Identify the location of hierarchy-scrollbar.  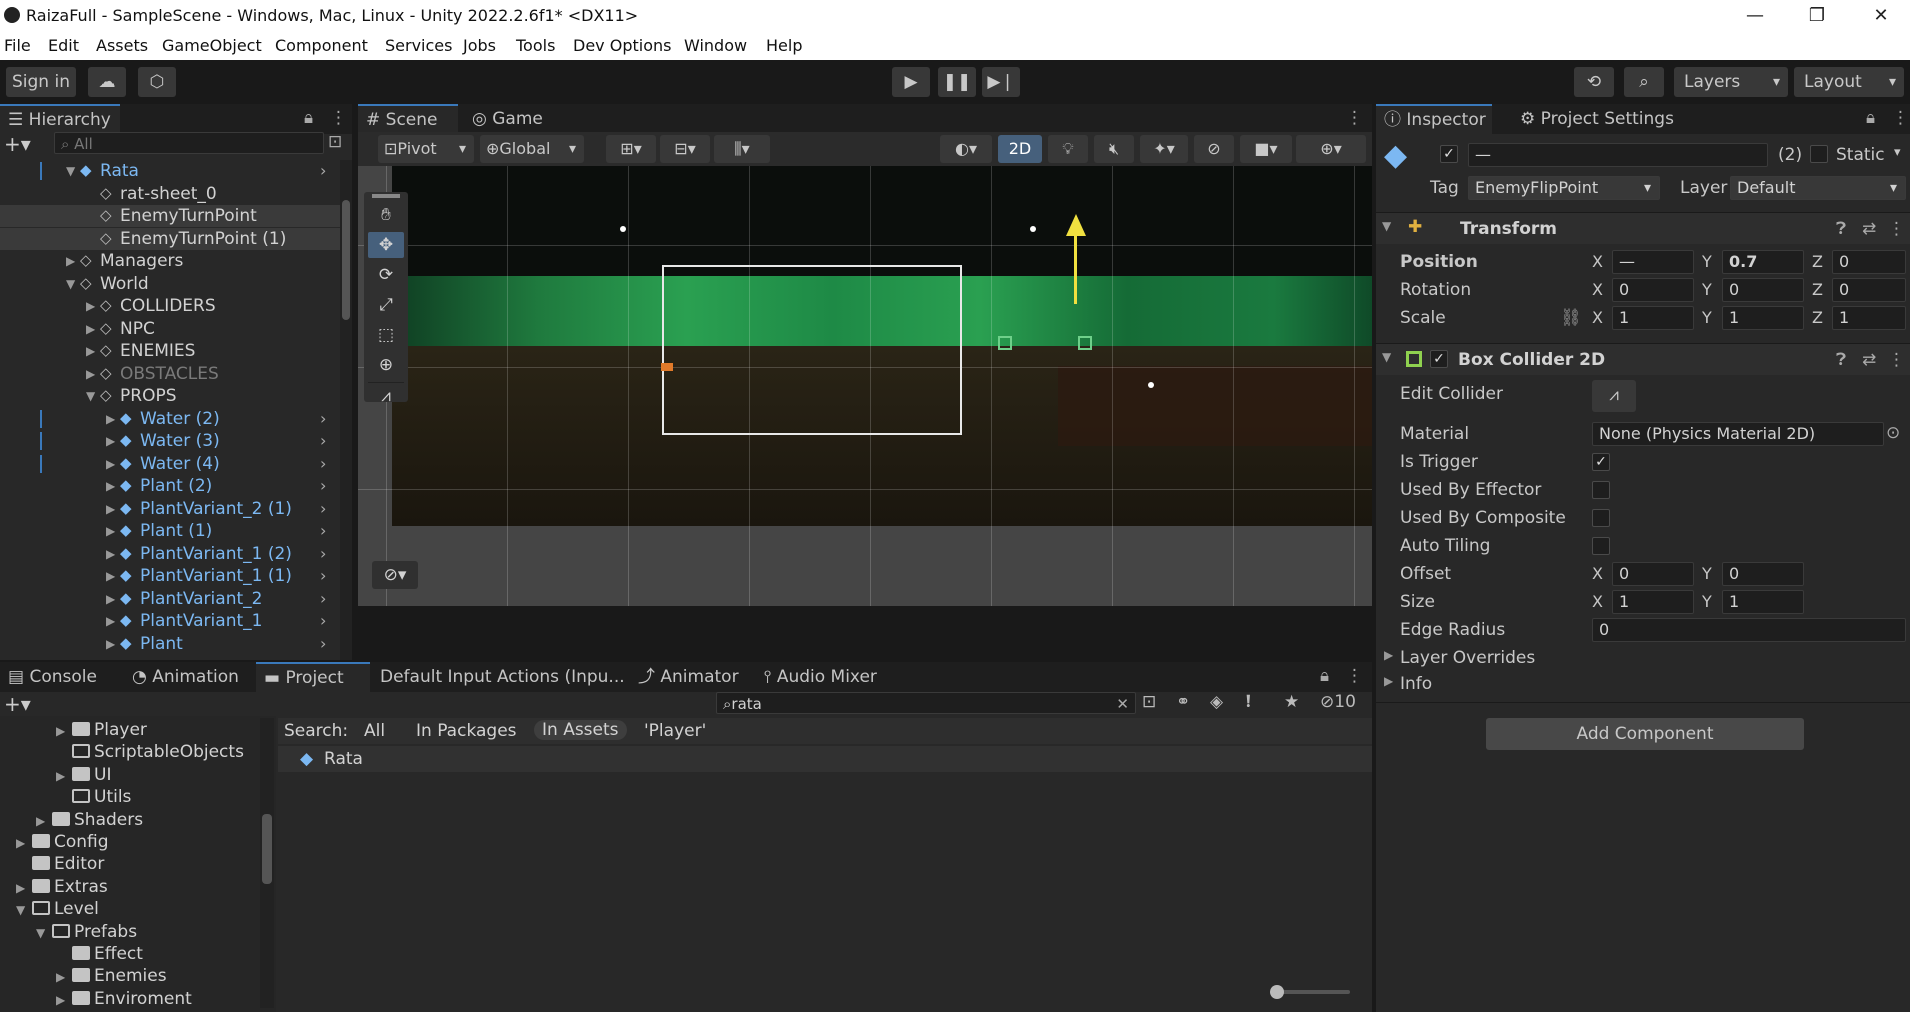
(346, 410).